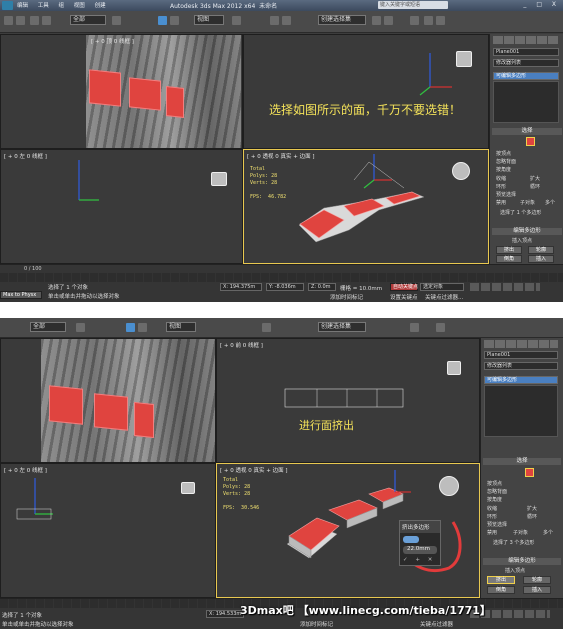 The height and width of the screenshot is (629, 563). I want to click on preview-disable-radio: 禁用, so click(501, 202).